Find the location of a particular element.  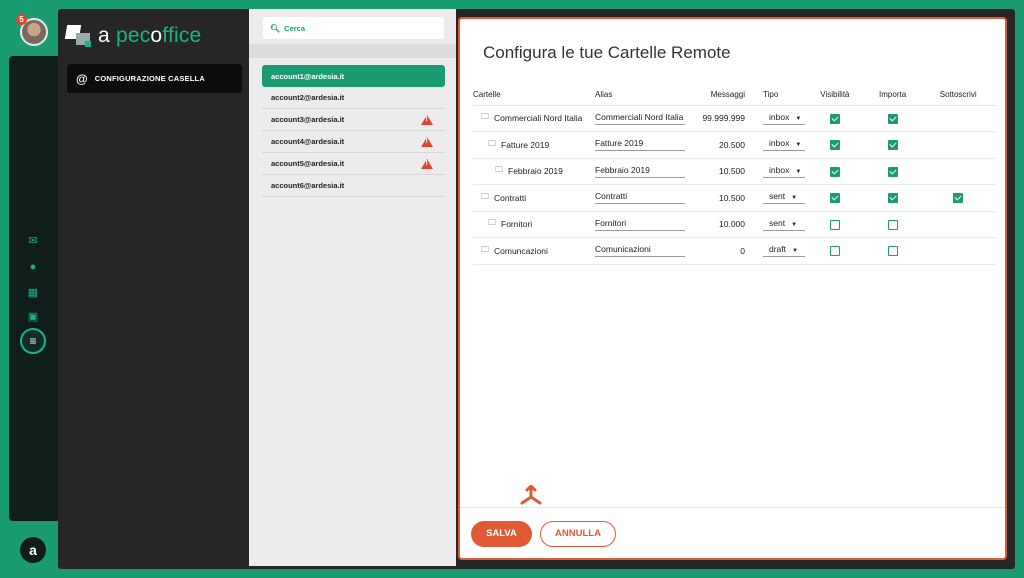

nav-config-mailbox: @ CONFIGURAZIONE CASELLA is located at coordinates (154, 78).